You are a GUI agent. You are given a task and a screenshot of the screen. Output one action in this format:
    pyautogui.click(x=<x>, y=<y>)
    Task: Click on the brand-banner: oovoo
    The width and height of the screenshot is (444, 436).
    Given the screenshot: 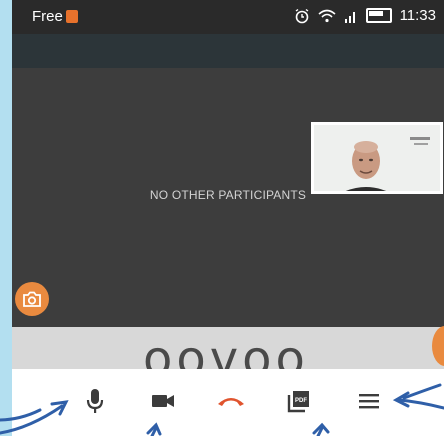 What is the action you would take?
    pyautogui.click(x=228, y=348)
    